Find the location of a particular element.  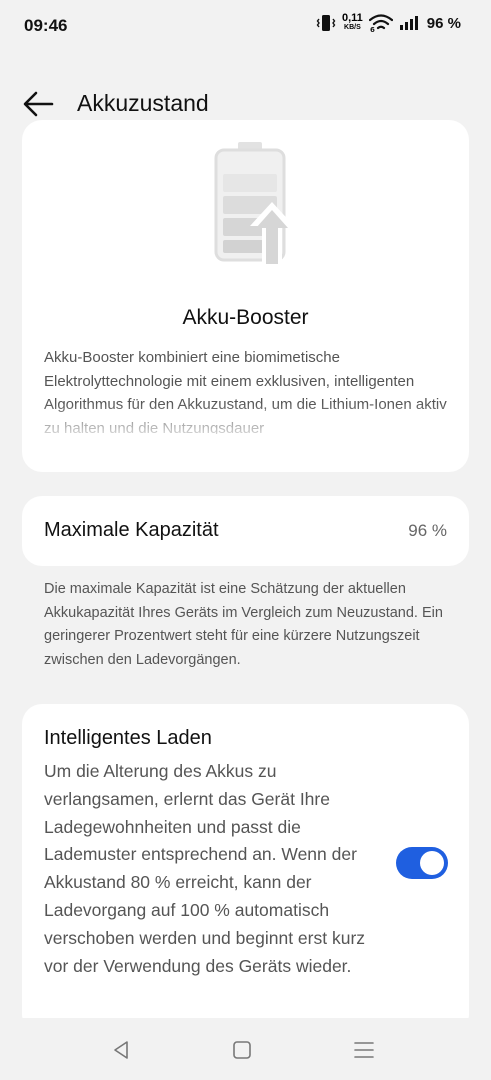

nav-back-button is located at coordinates (121, 1050).